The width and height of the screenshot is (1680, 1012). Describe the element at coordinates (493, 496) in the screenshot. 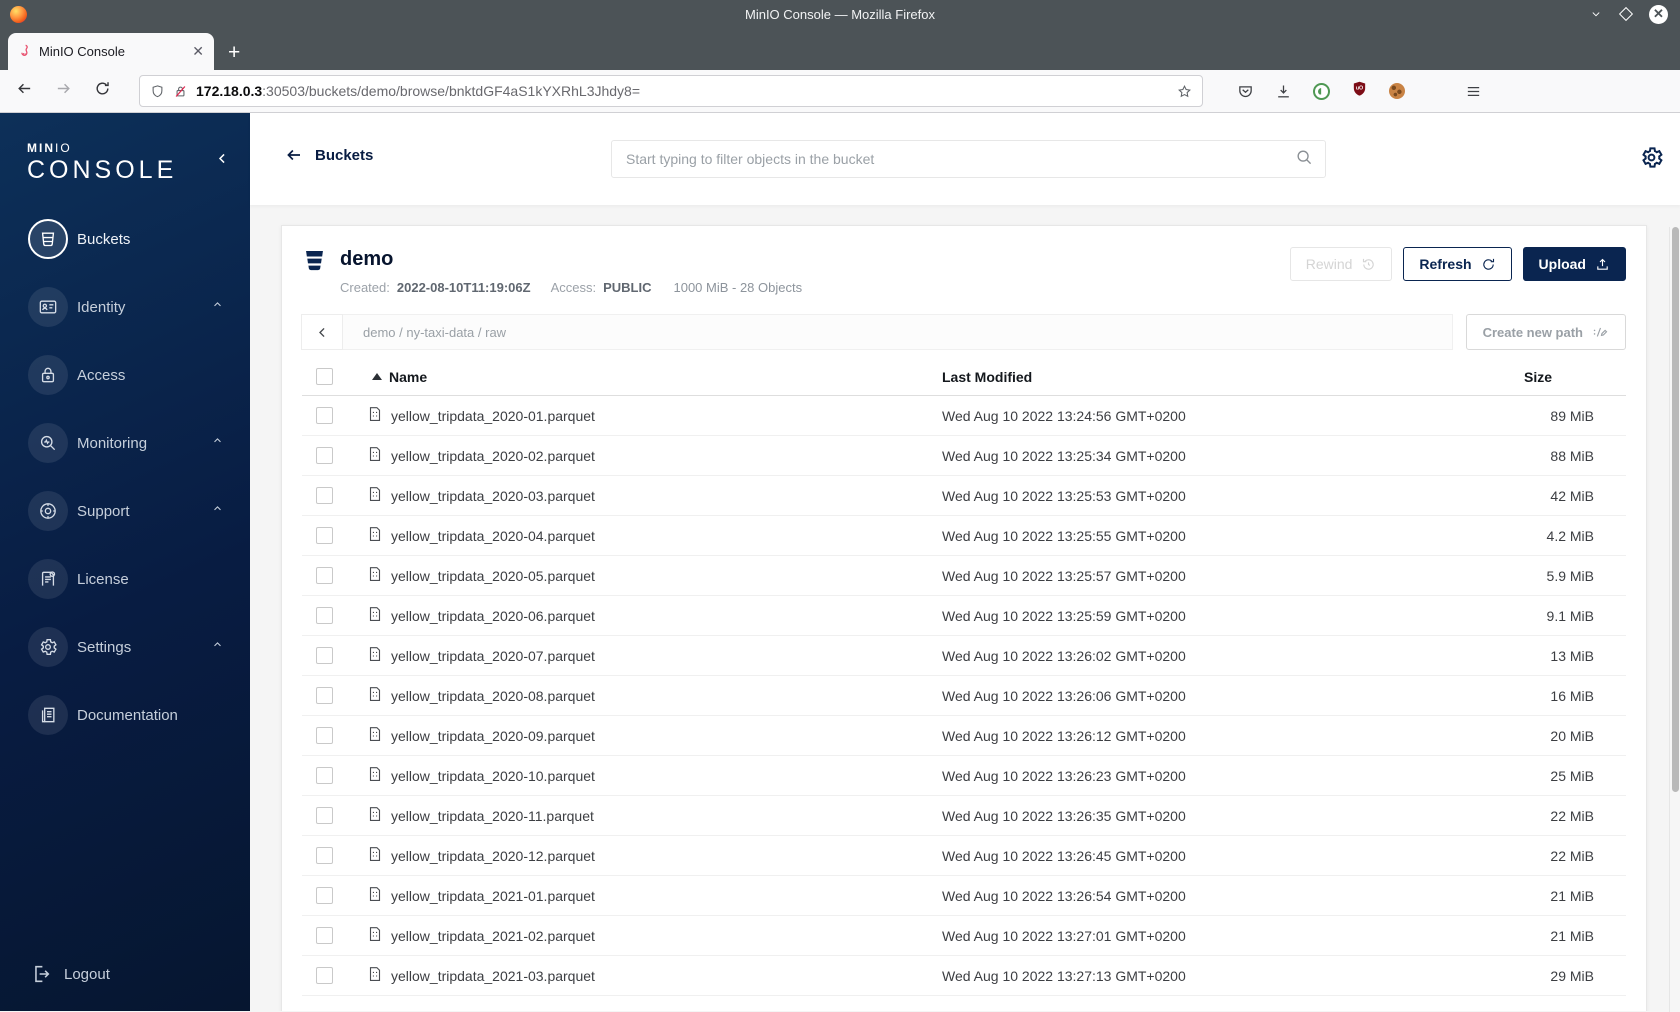

I see `object-name: yellow_tripdata_2020-03.parquet` at that location.